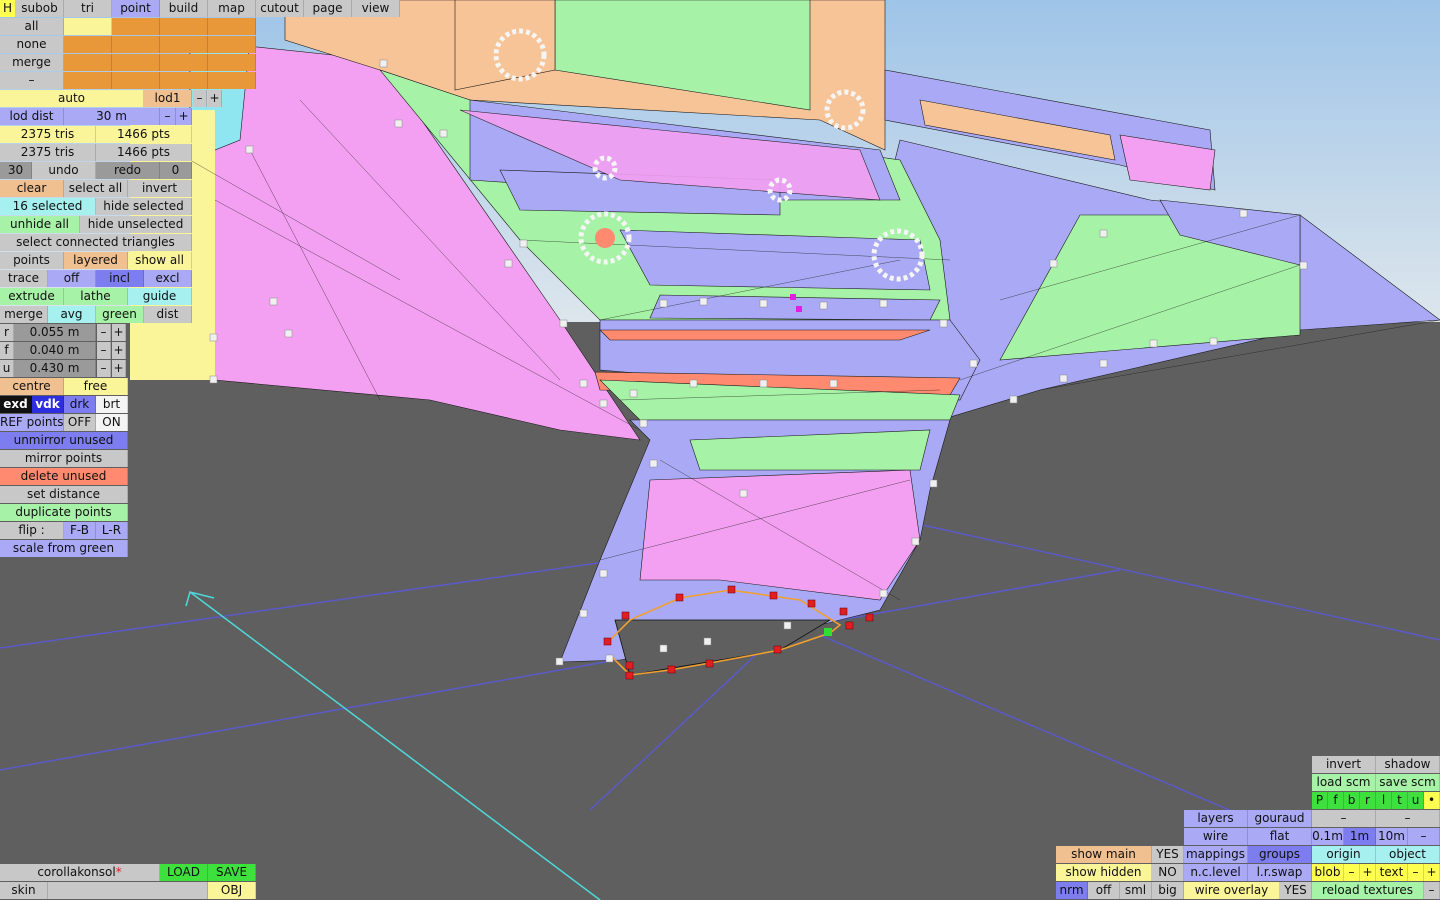 The width and height of the screenshot is (1440, 900). Describe the element at coordinates (1136, 890) in the screenshot. I see `sml-button: sml` at that location.